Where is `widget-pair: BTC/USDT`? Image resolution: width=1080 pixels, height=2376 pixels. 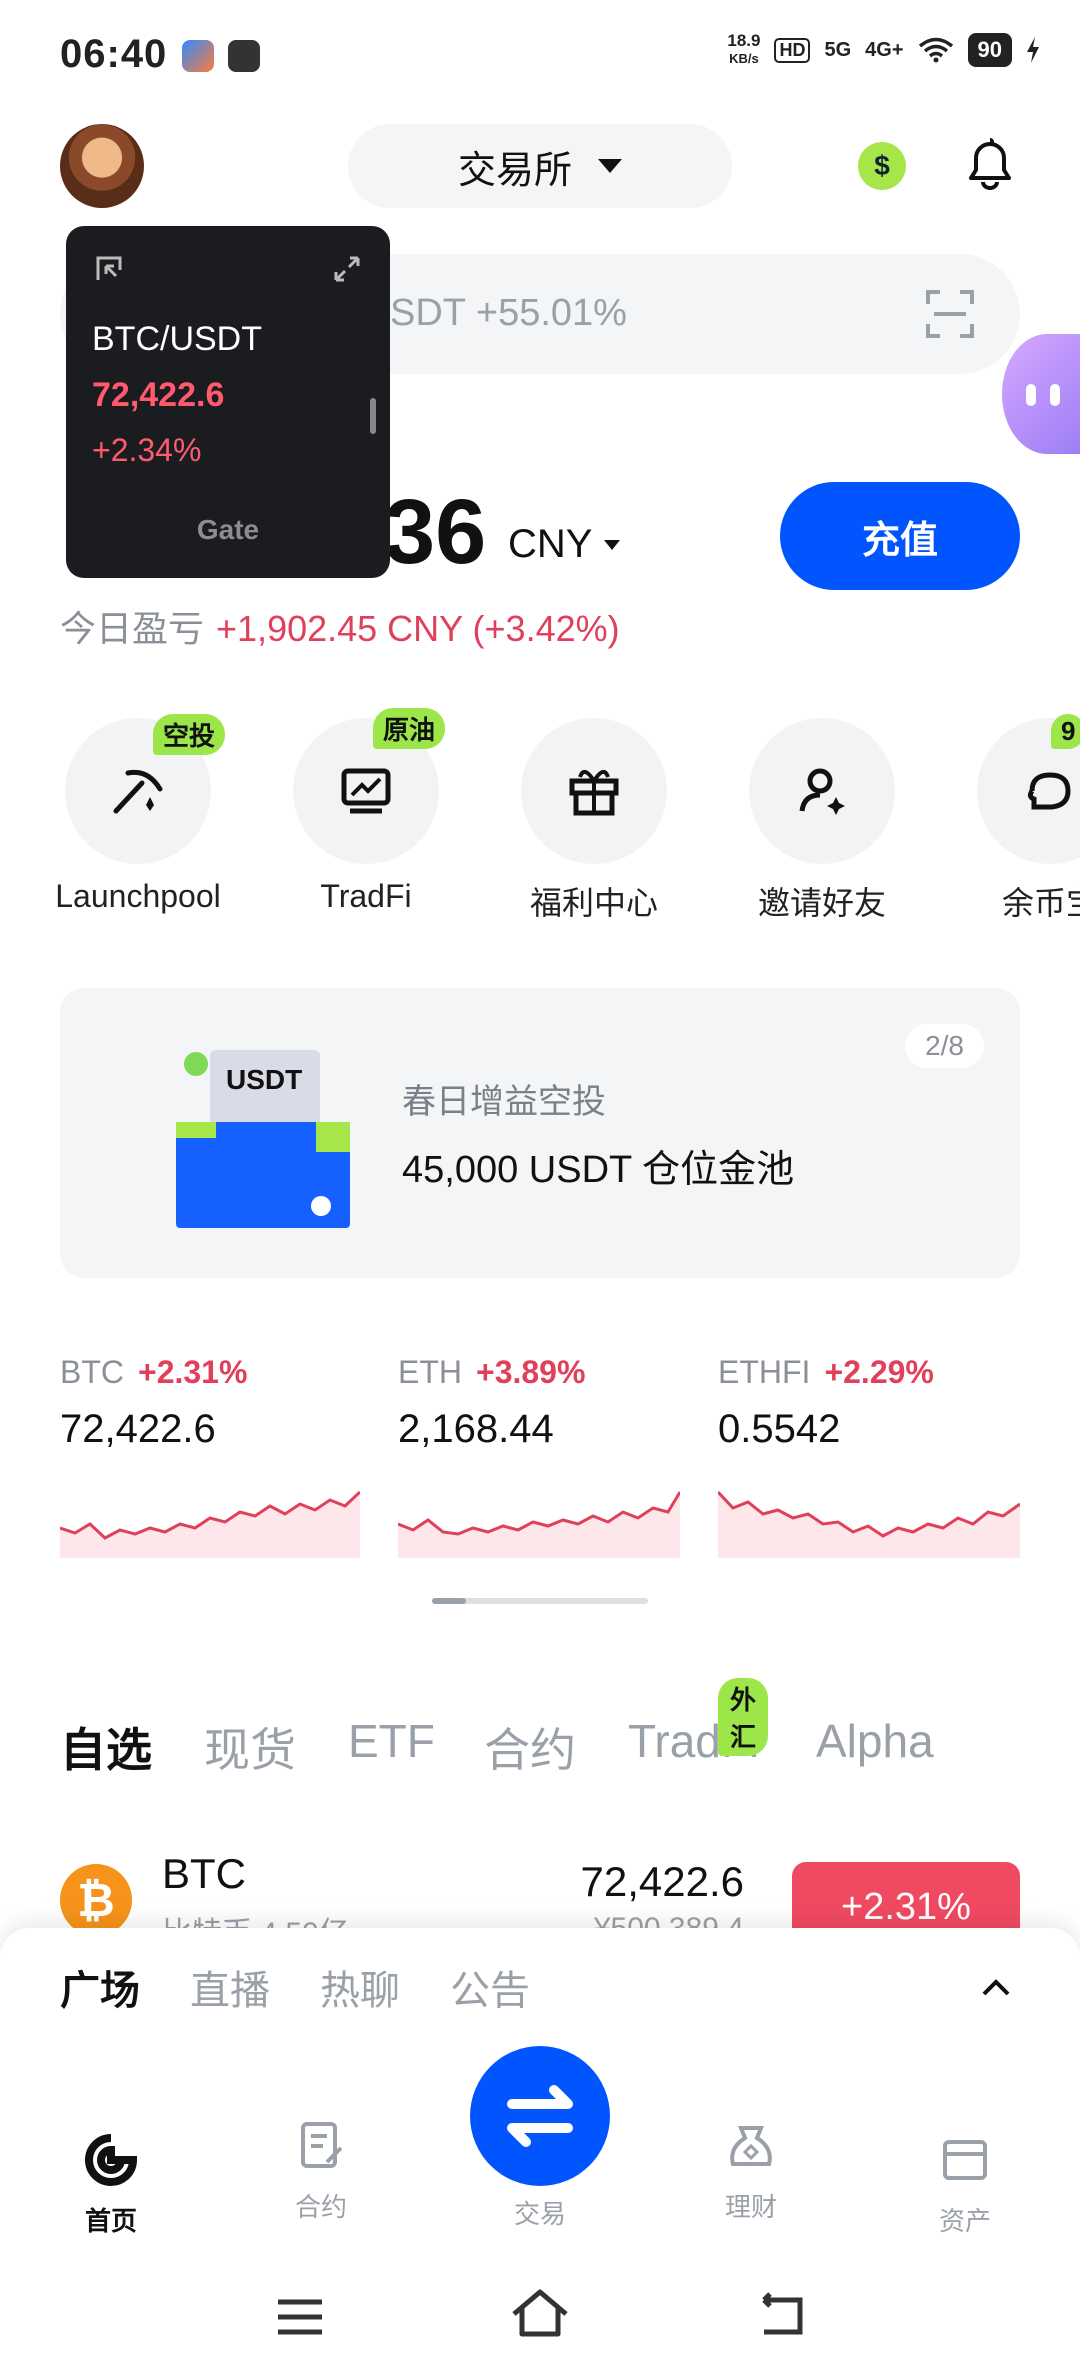 widget-pair: BTC/USDT is located at coordinates (177, 339).